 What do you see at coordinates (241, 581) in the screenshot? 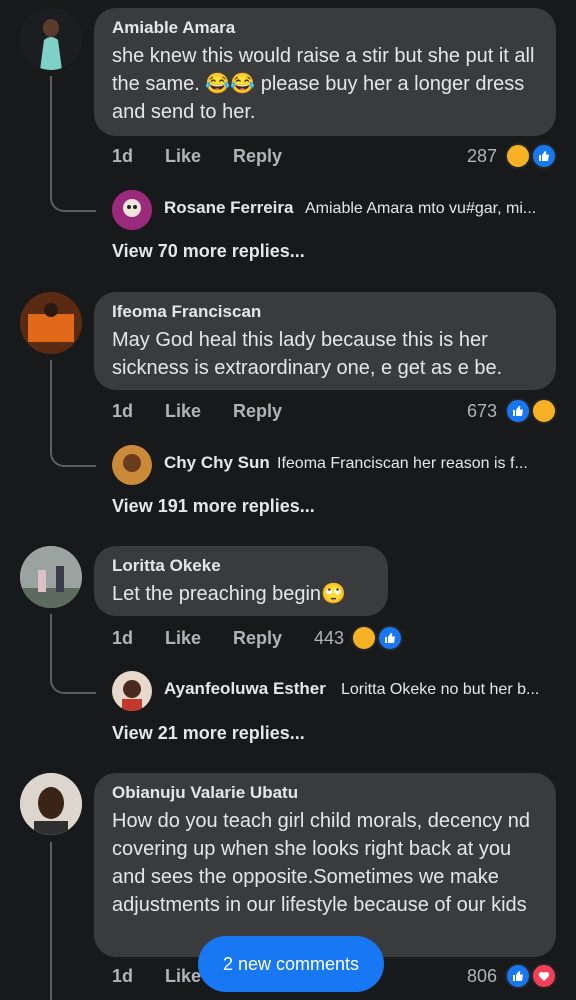
I see `comment-bubble: Loritta Okeke Let the preaching begin🙄` at bounding box center [241, 581].